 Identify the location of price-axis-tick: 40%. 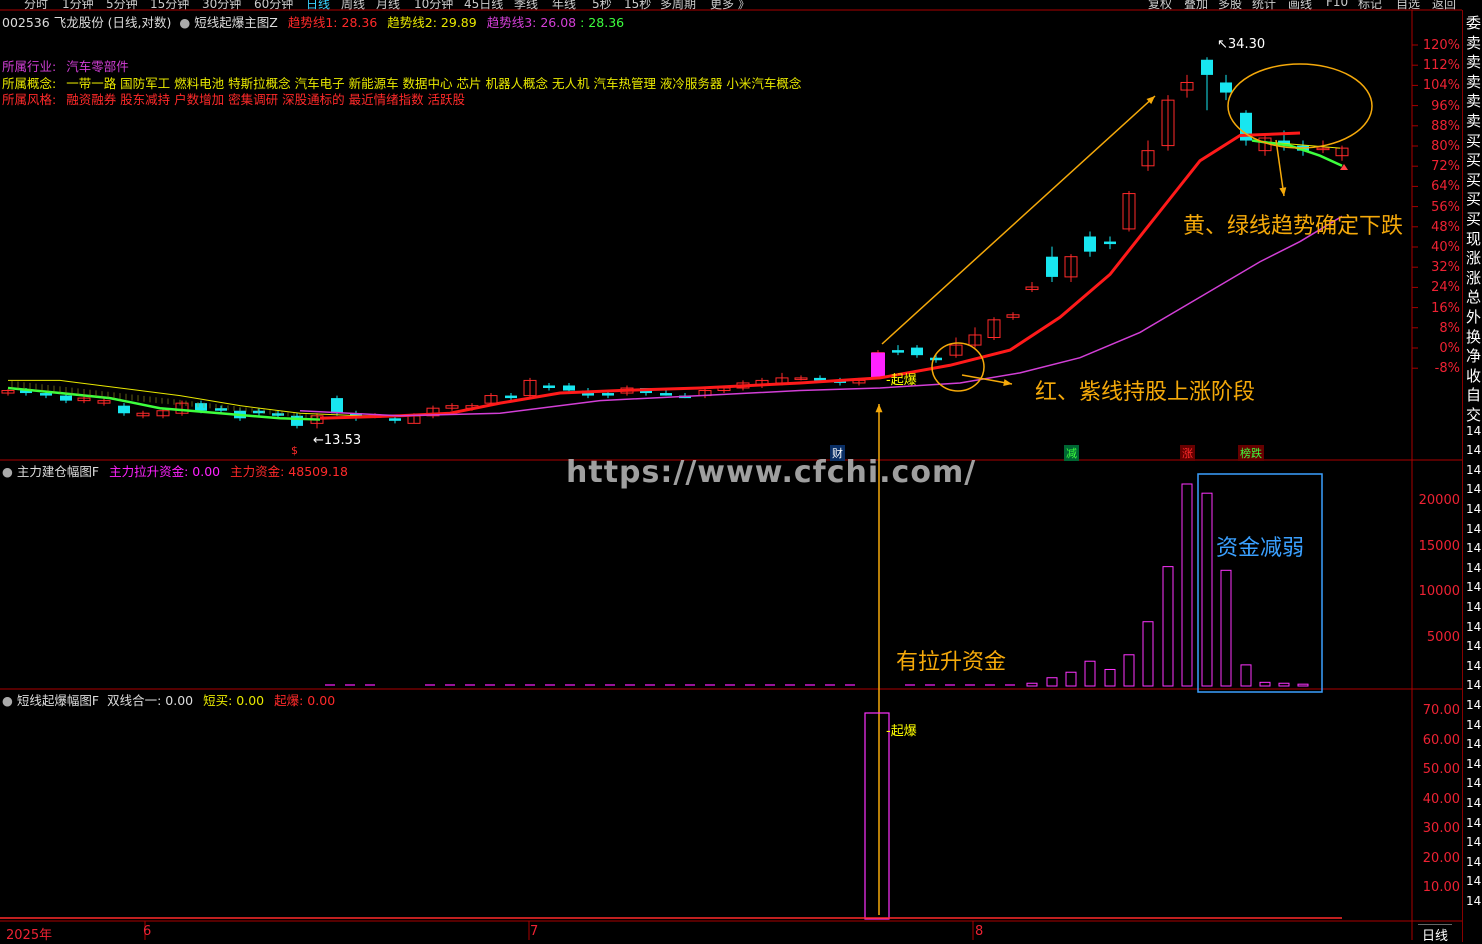
(1445, 247).